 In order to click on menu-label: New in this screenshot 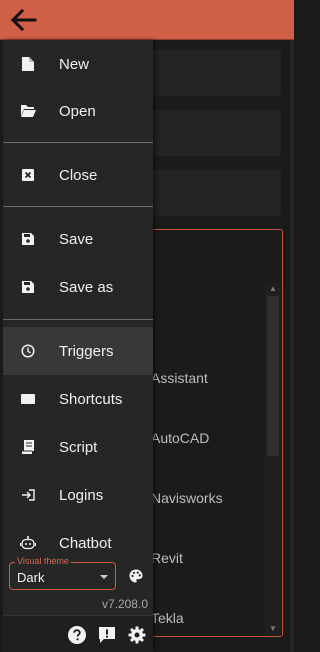, I will do `click(74, 64)`.